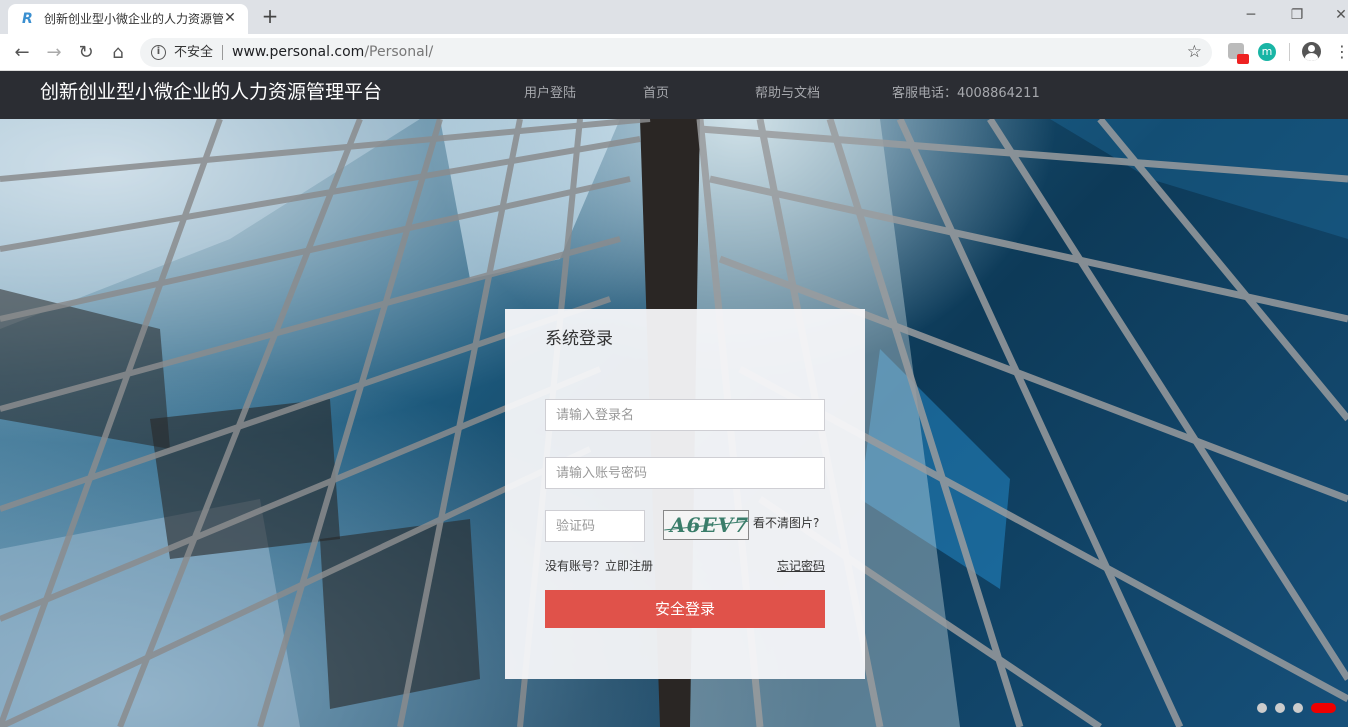 Image resolution: width=1348 pixels, height=727 pixels. What do you see at coordinates (550, 94) in the screenshot?
I see `nav-user-login: 用户登陆` at bounding box center [550, 94].